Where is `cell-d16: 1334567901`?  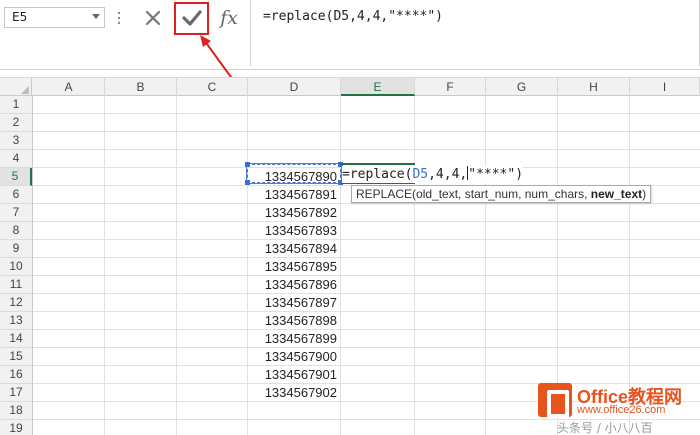
cell-d16: 1334567901 is located at coordinates (294, 375).